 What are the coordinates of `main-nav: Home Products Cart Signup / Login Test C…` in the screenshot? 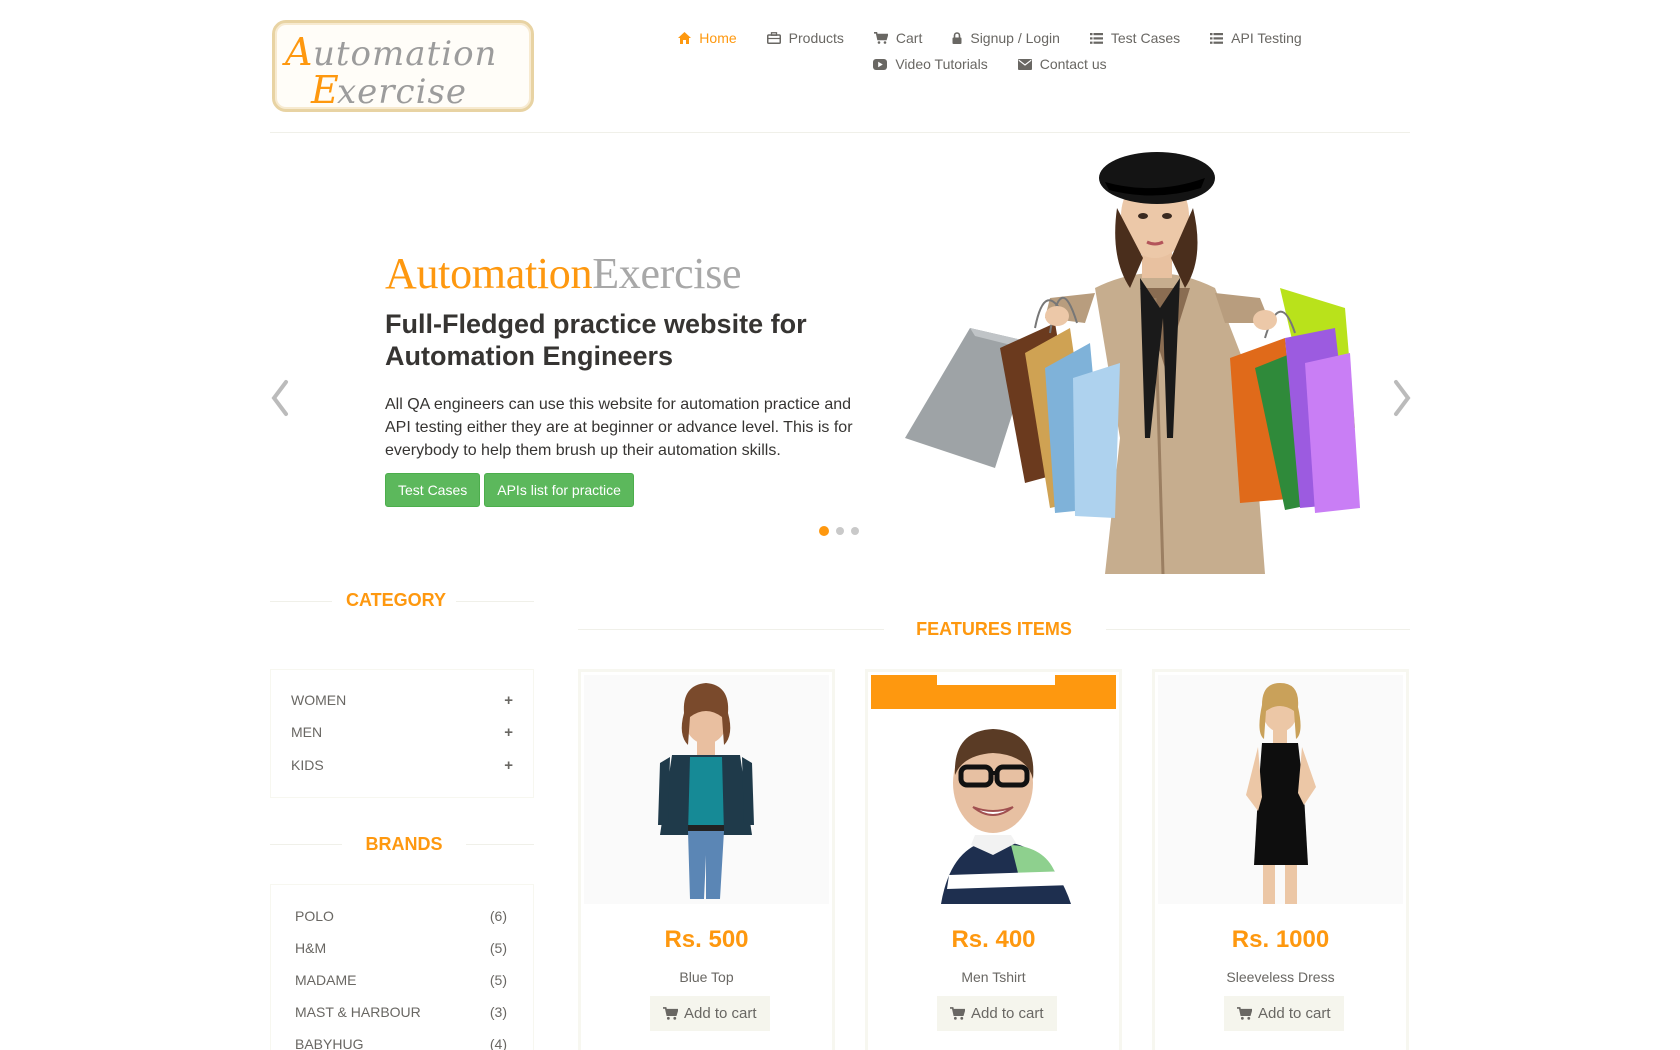 It's located at (990, 56).